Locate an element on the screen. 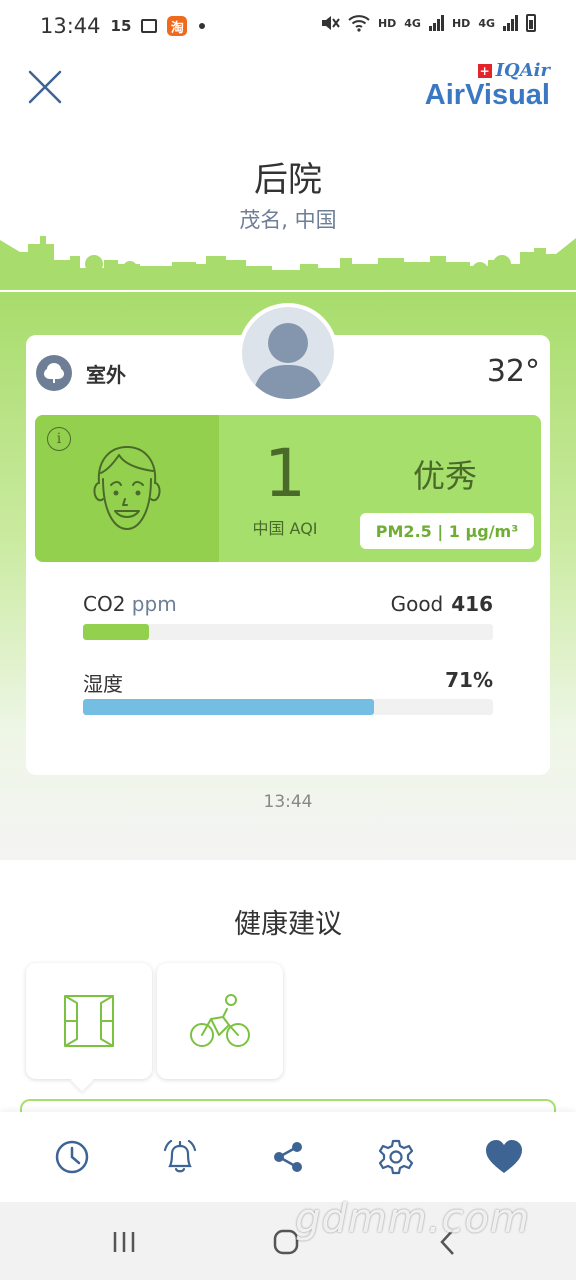  health-section-title: 健康建议 is located at coordinates (288, 924).